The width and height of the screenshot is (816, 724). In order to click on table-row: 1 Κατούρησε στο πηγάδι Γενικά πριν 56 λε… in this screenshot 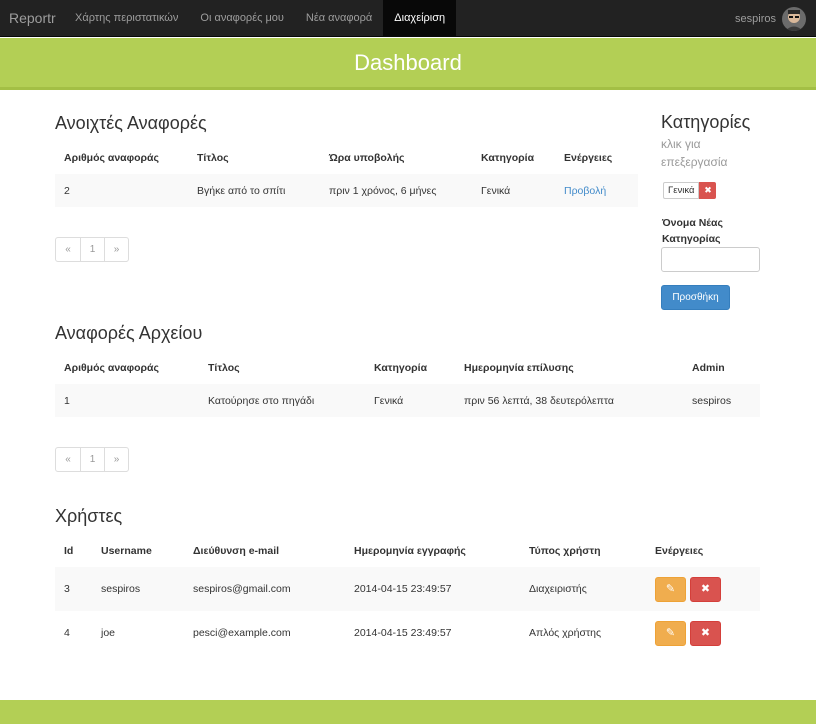, I will do `click(407, 400)`.